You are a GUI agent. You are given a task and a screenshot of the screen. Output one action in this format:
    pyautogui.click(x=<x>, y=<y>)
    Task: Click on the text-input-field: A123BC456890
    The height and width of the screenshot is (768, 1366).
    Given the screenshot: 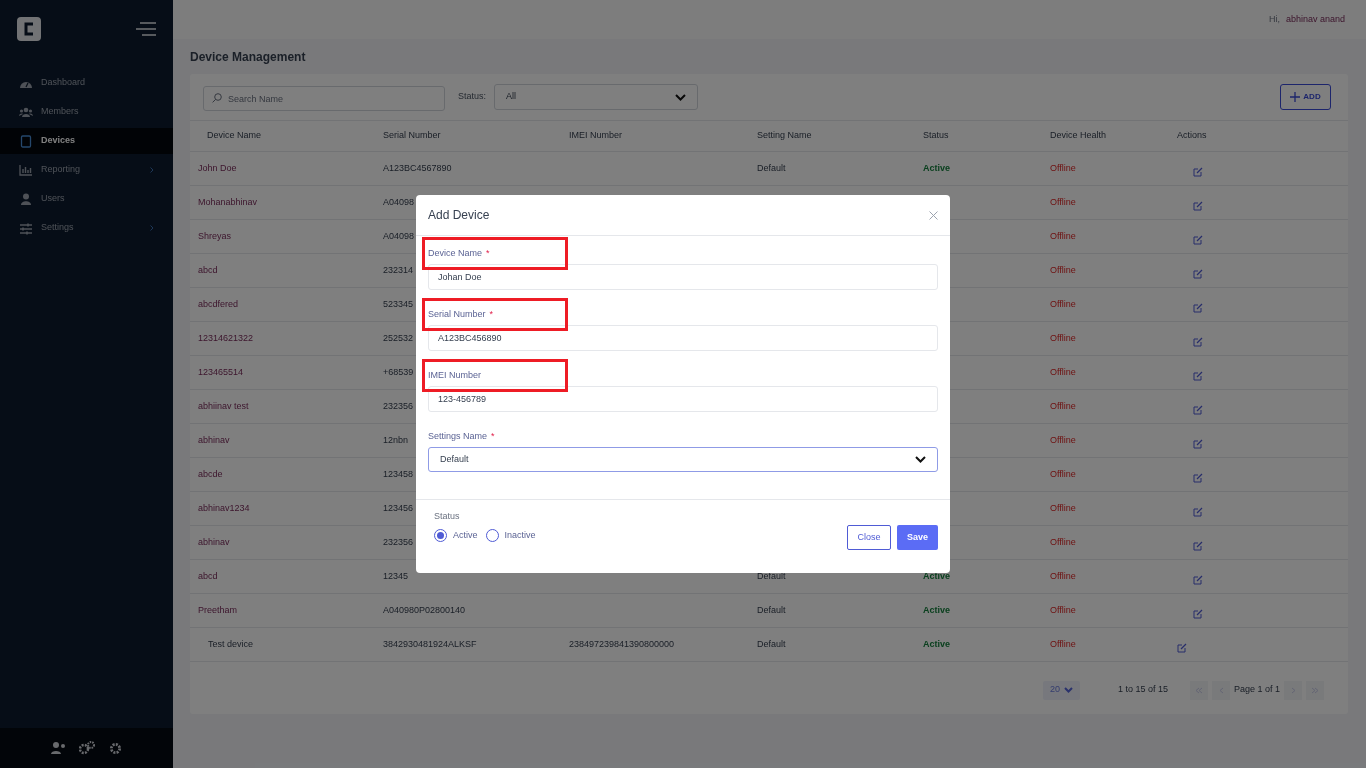 What is the action you would take?
    pyautogui.click(x=683, y=338)
    